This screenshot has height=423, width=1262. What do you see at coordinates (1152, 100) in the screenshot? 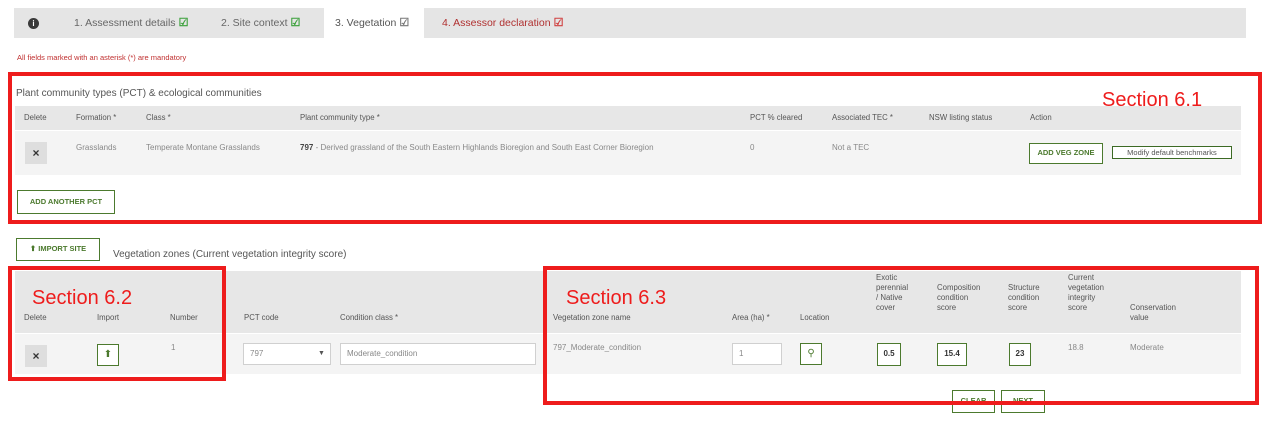
I see `section-6-1-label: Section 6.1` at bounding box center [1152, 100].